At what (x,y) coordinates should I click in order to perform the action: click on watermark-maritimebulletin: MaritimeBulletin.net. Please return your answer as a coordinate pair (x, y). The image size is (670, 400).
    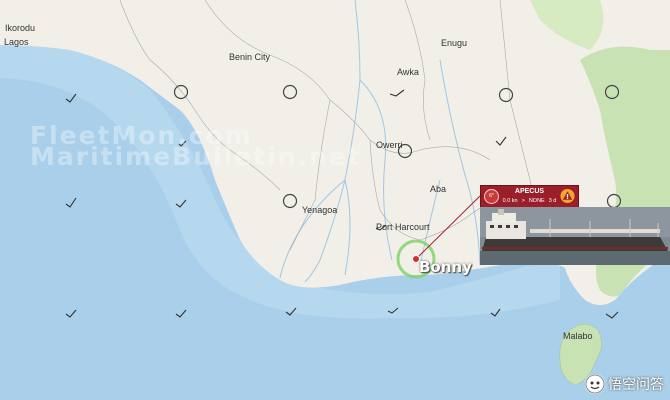
    Looking at the image, I should click on (196, 156).